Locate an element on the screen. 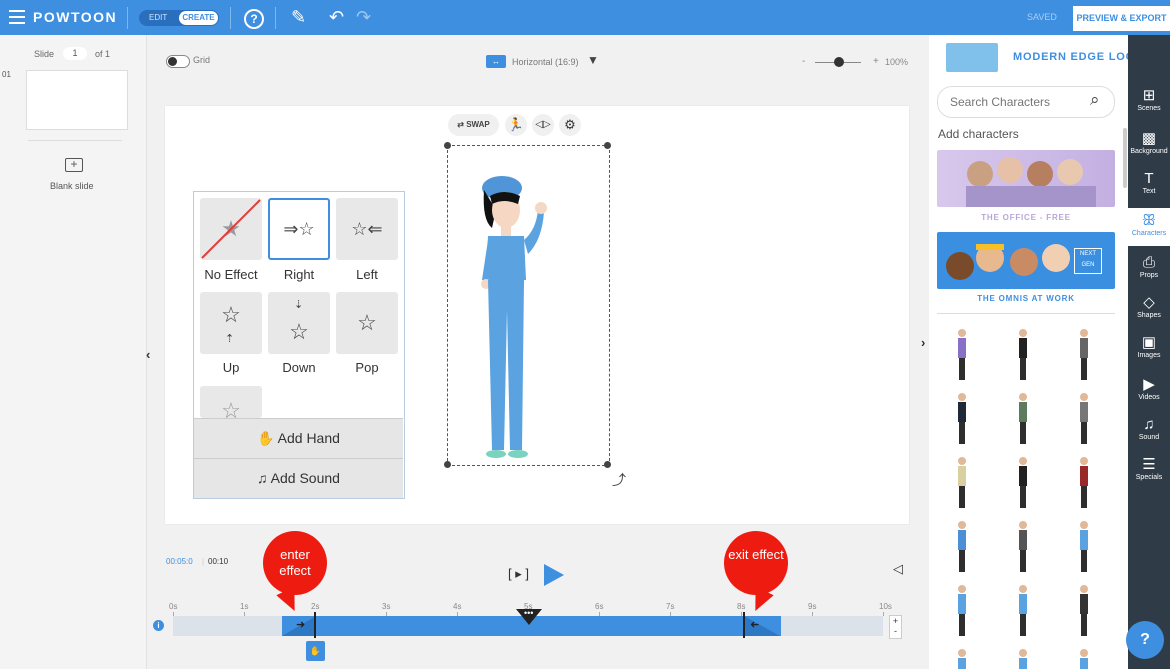 The height and width of the screenshot is (669, 1170). collapse-right-icon: › is located at coordinates (923, 342).